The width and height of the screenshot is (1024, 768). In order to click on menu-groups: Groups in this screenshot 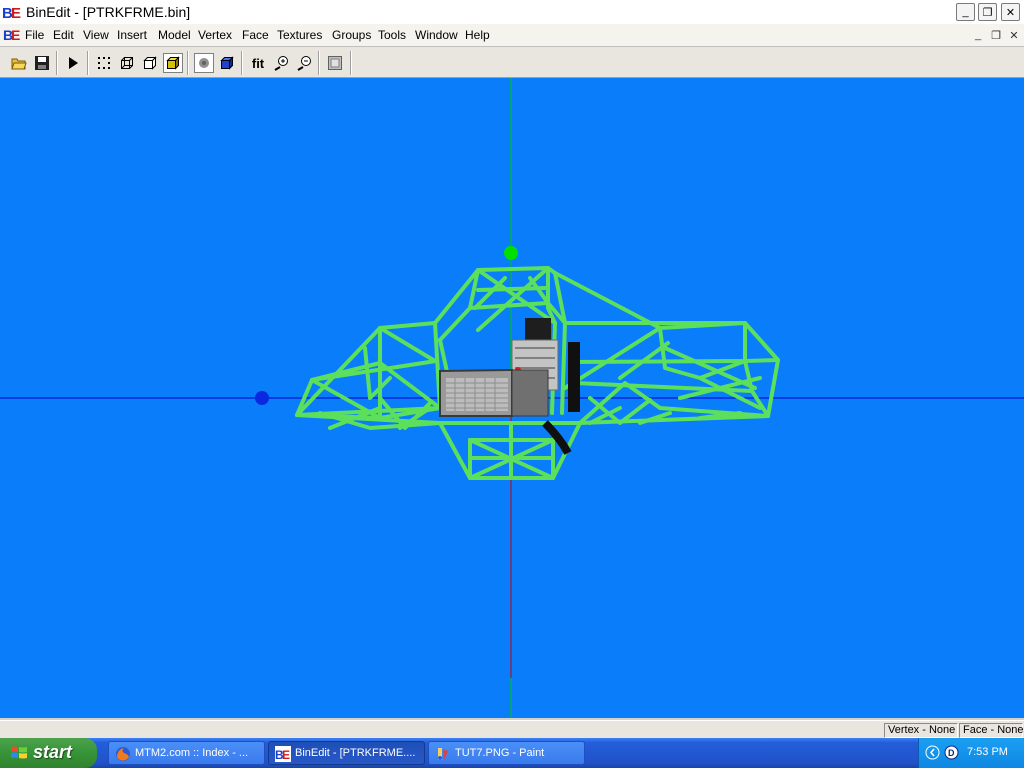, I will do `click(351, 35)`.